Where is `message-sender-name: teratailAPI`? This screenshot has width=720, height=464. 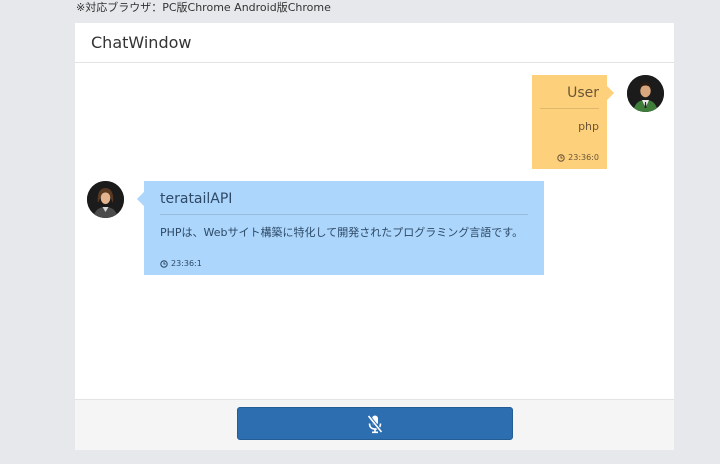 message-sender-name: teratailAPI is located at coordinates (344, 202).